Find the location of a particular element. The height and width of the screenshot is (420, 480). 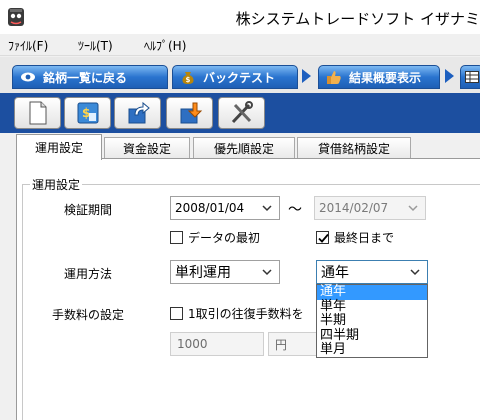

tools-icon is located at coordinates (242, 112).